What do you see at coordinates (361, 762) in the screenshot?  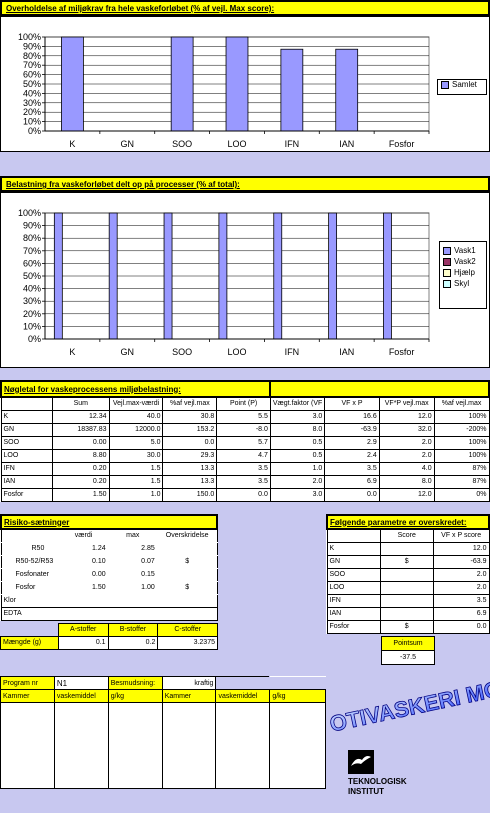 I see `ti-logo-icon` at bounding box center [361, 762].